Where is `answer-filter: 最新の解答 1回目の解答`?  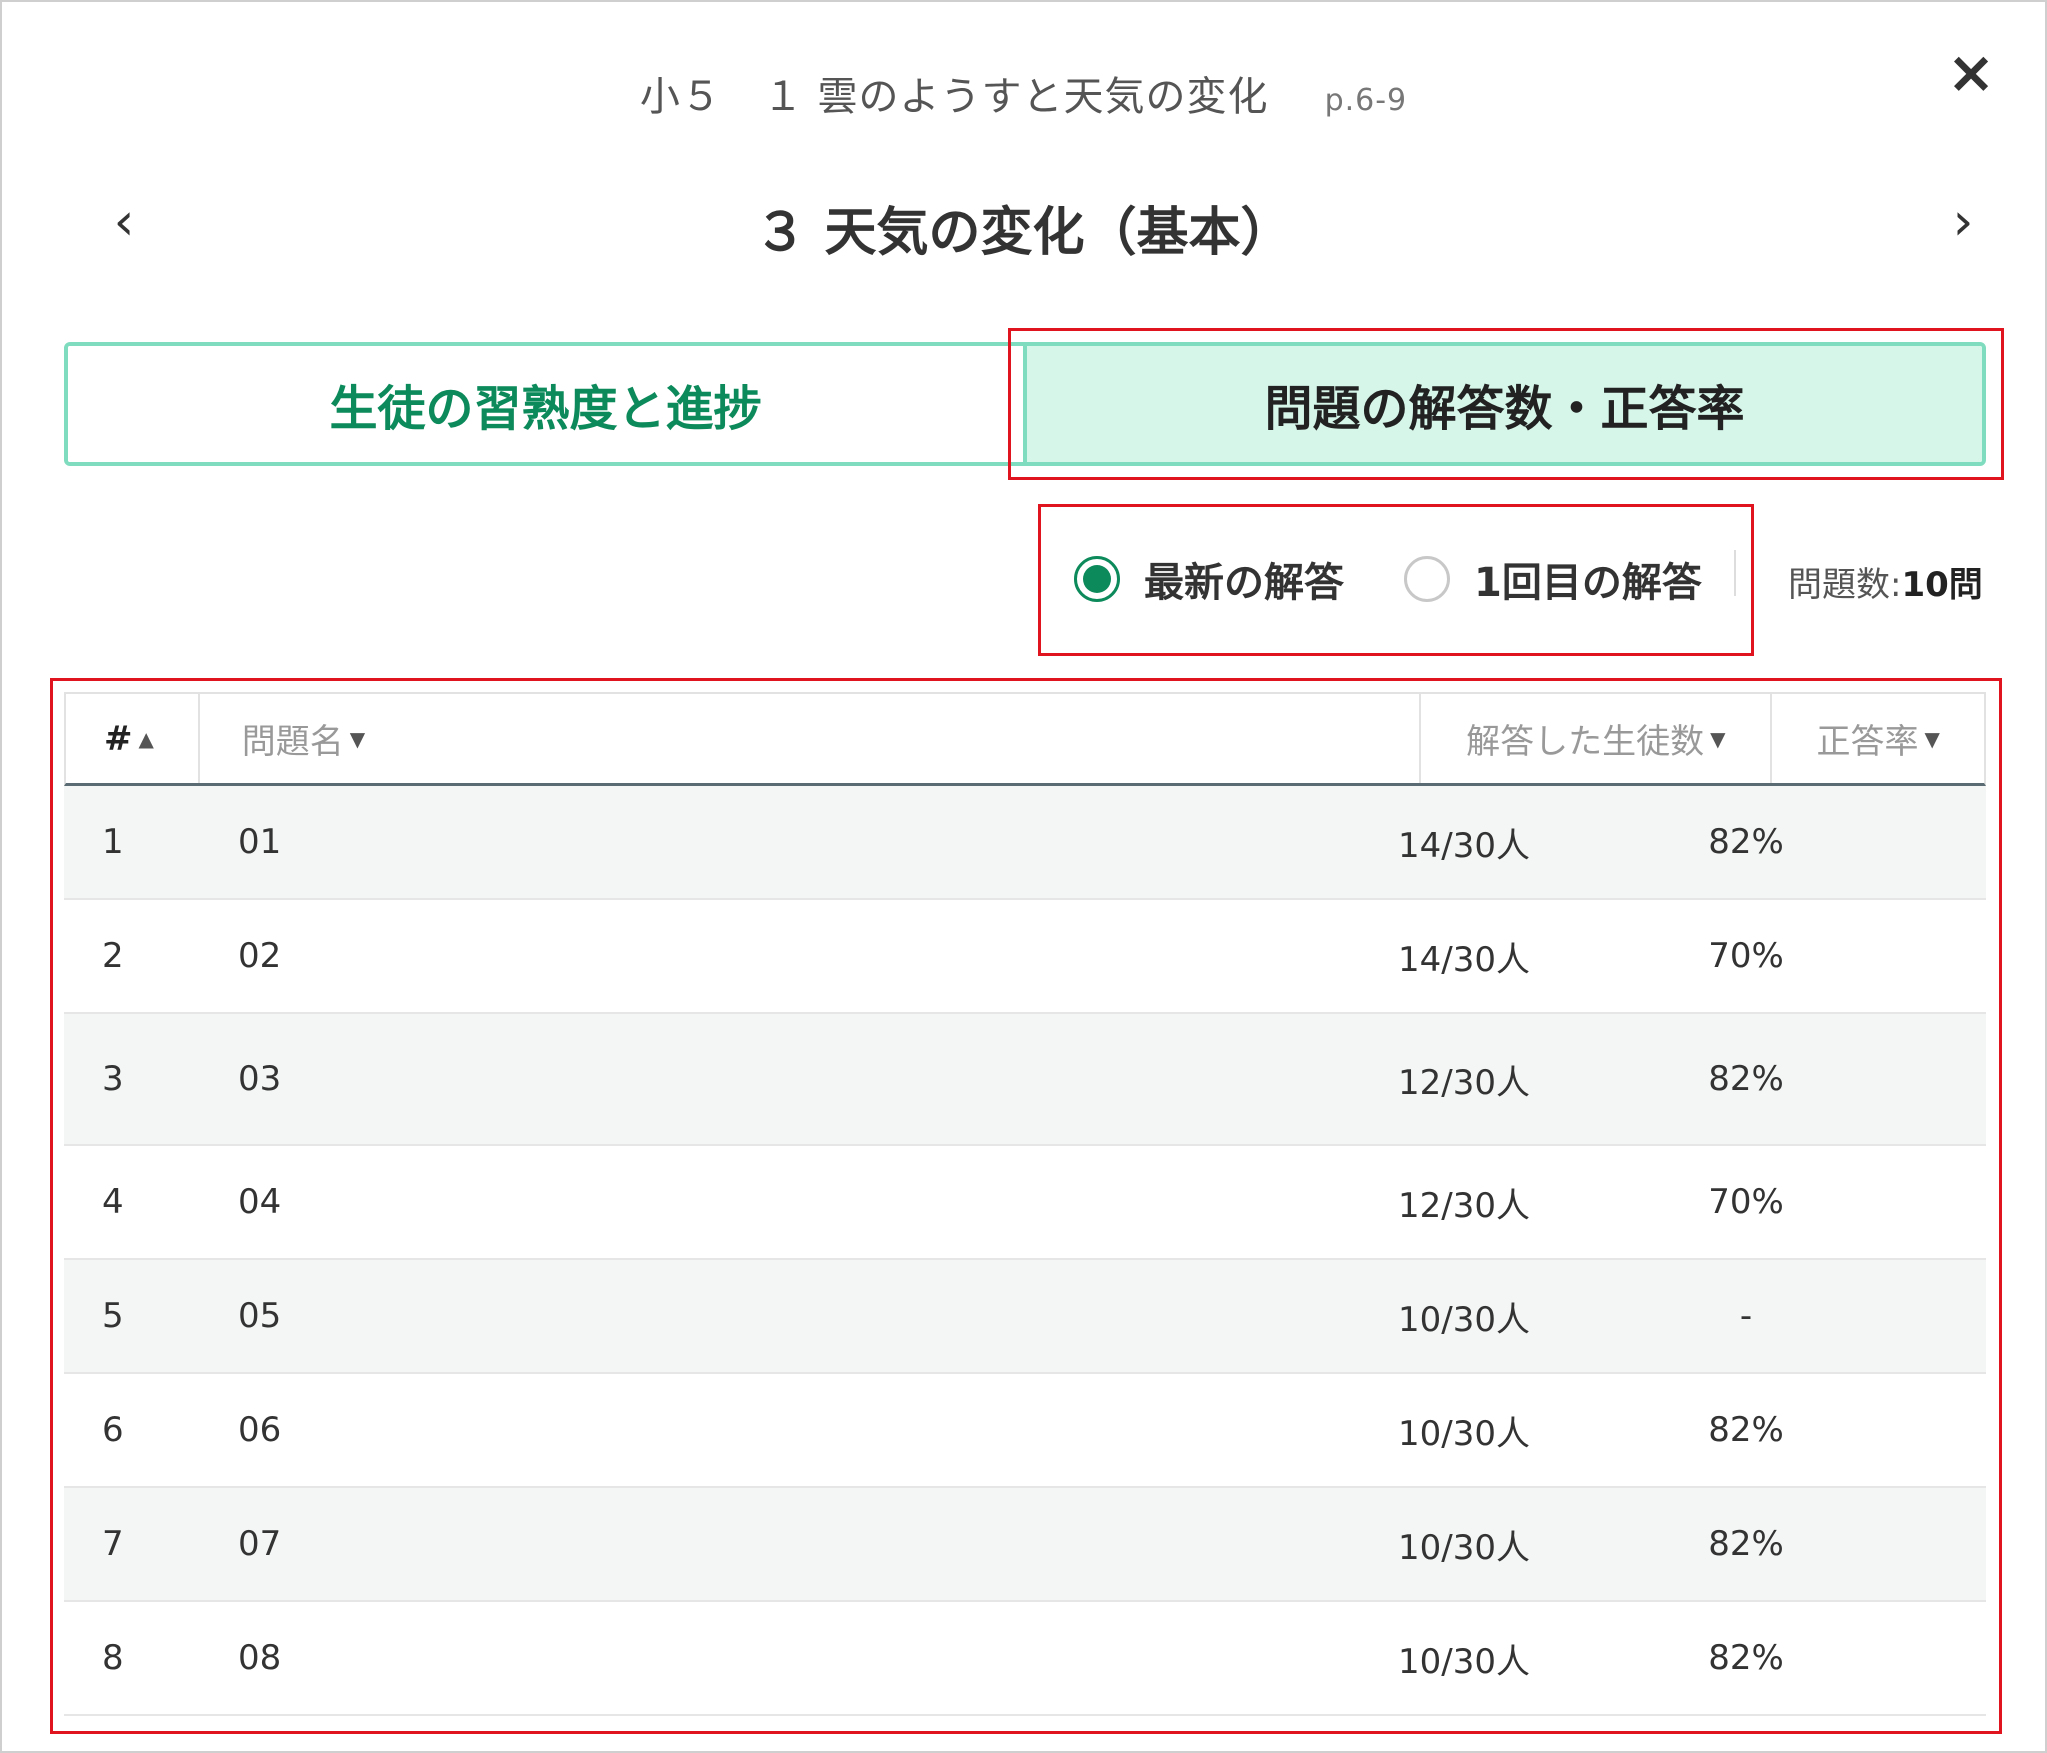 answer-filter: 最新の解答 1回目の解答 is located at coordinates (1388, 579).